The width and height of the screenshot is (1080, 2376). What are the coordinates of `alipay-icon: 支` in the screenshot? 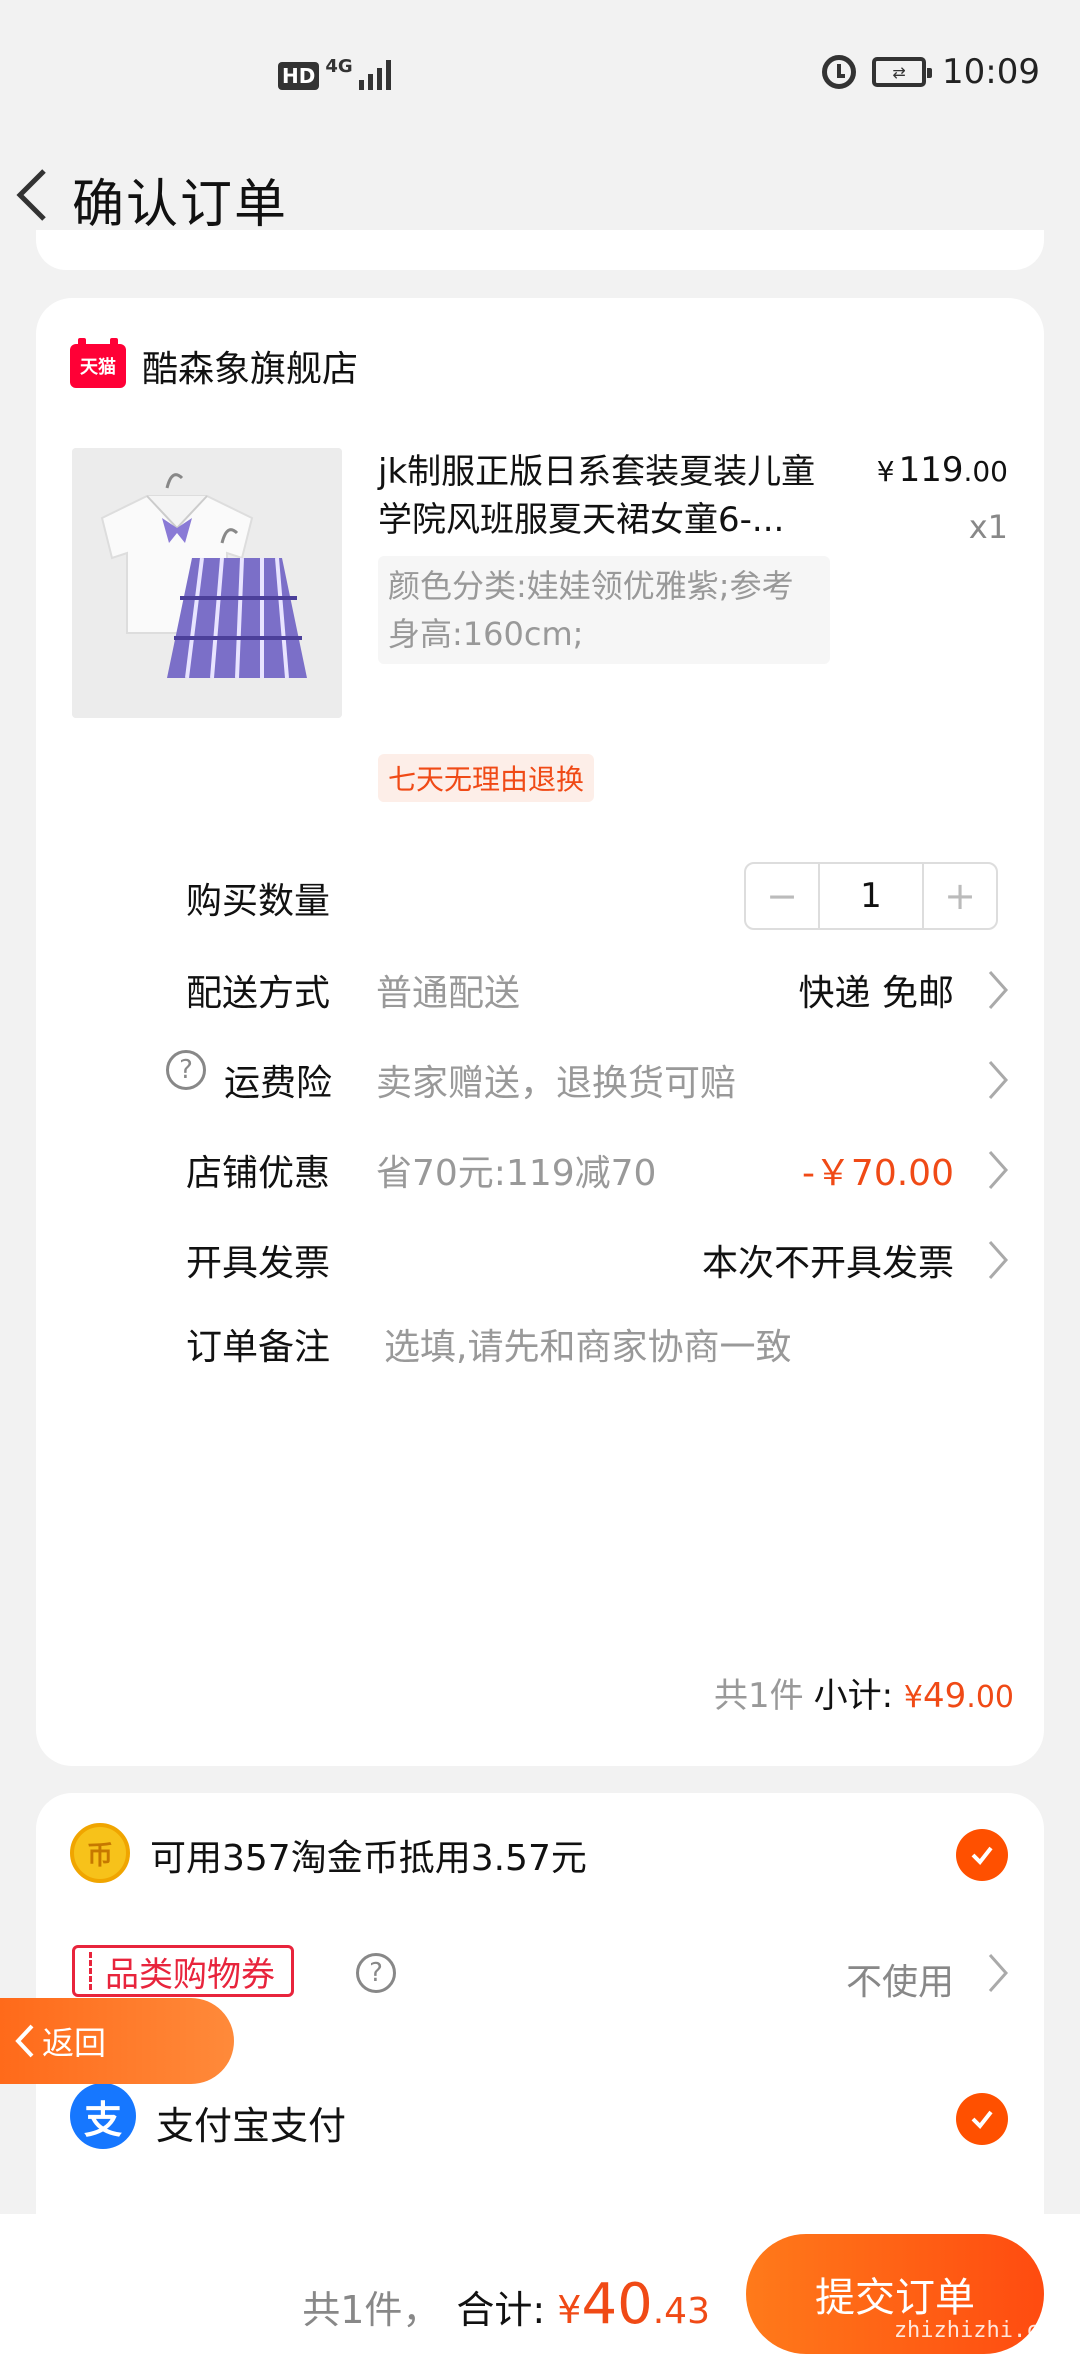 It's located at (103, 2116).